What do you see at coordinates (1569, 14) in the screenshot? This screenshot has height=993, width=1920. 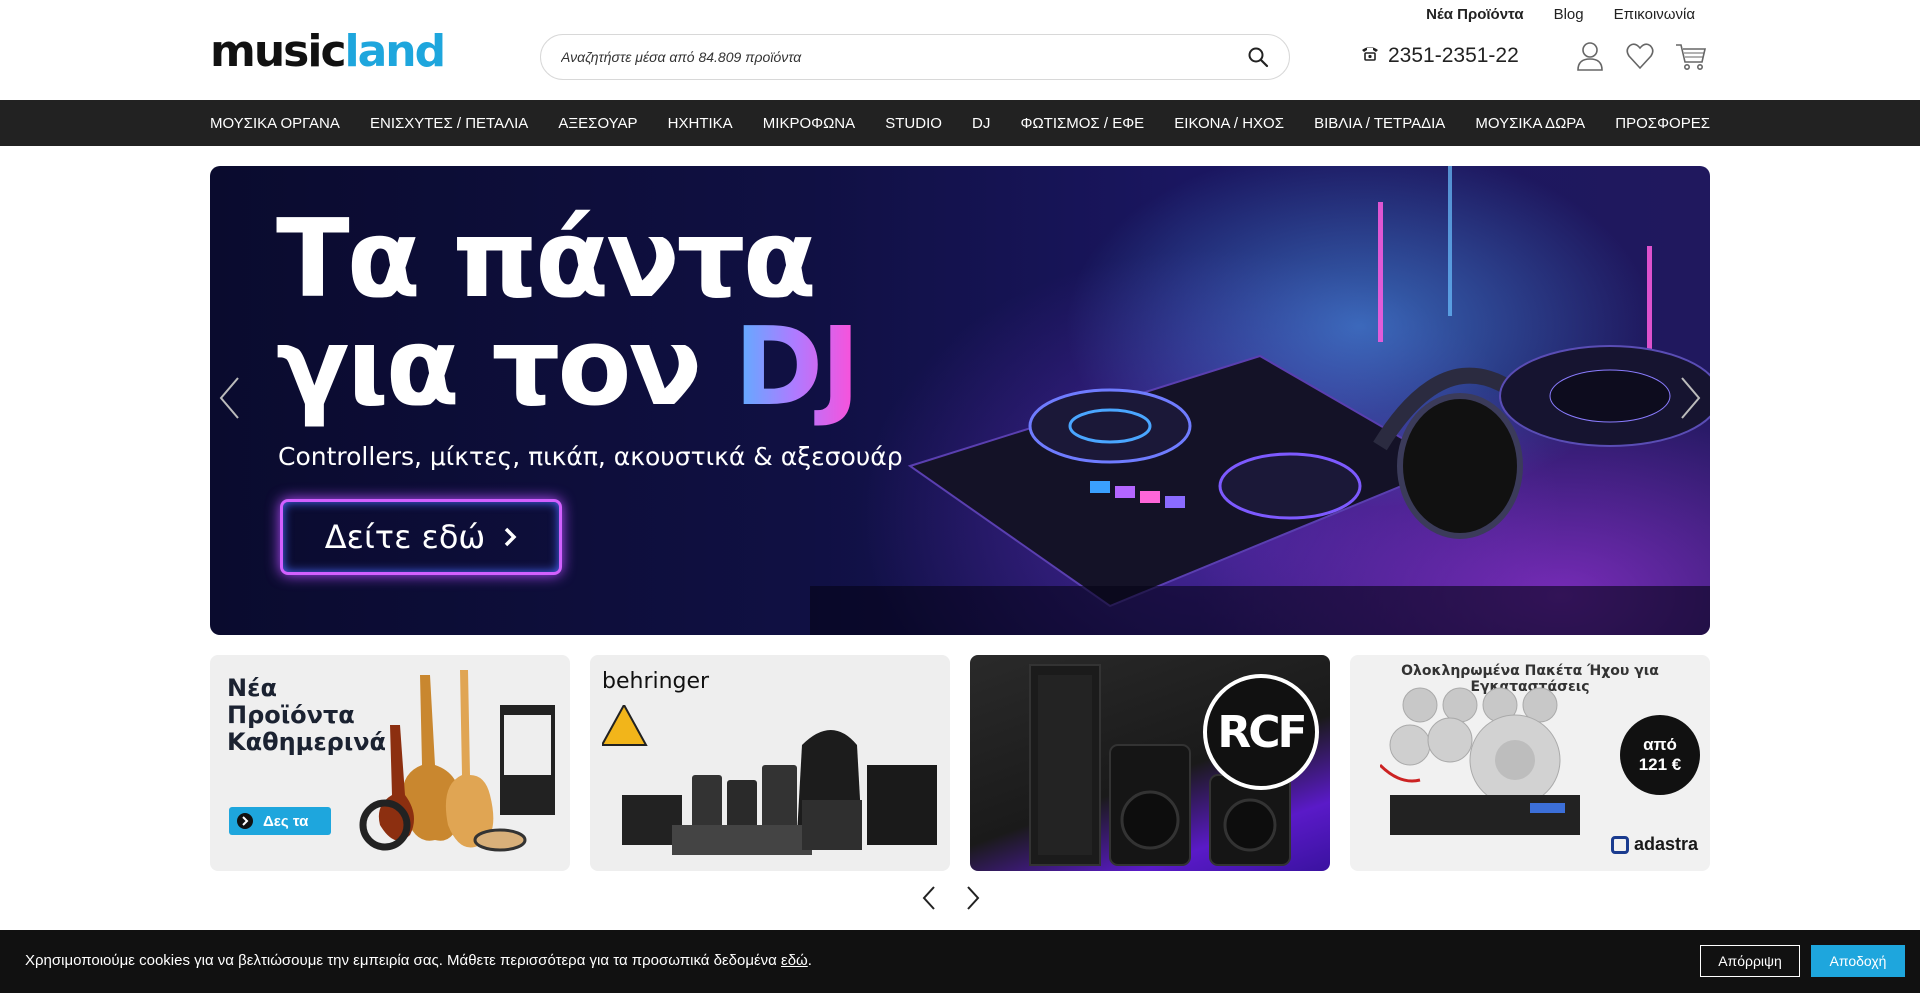 I see `blog-link: Blog` at bounding box center [1569, 14].